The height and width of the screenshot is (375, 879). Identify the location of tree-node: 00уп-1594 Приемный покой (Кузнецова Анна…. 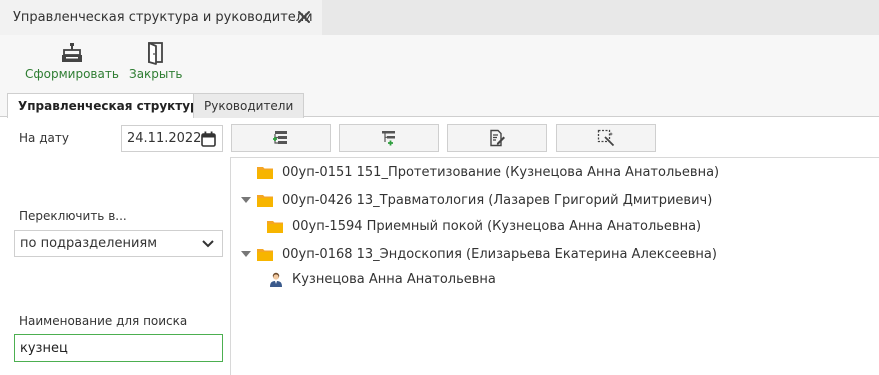
(484, 226).